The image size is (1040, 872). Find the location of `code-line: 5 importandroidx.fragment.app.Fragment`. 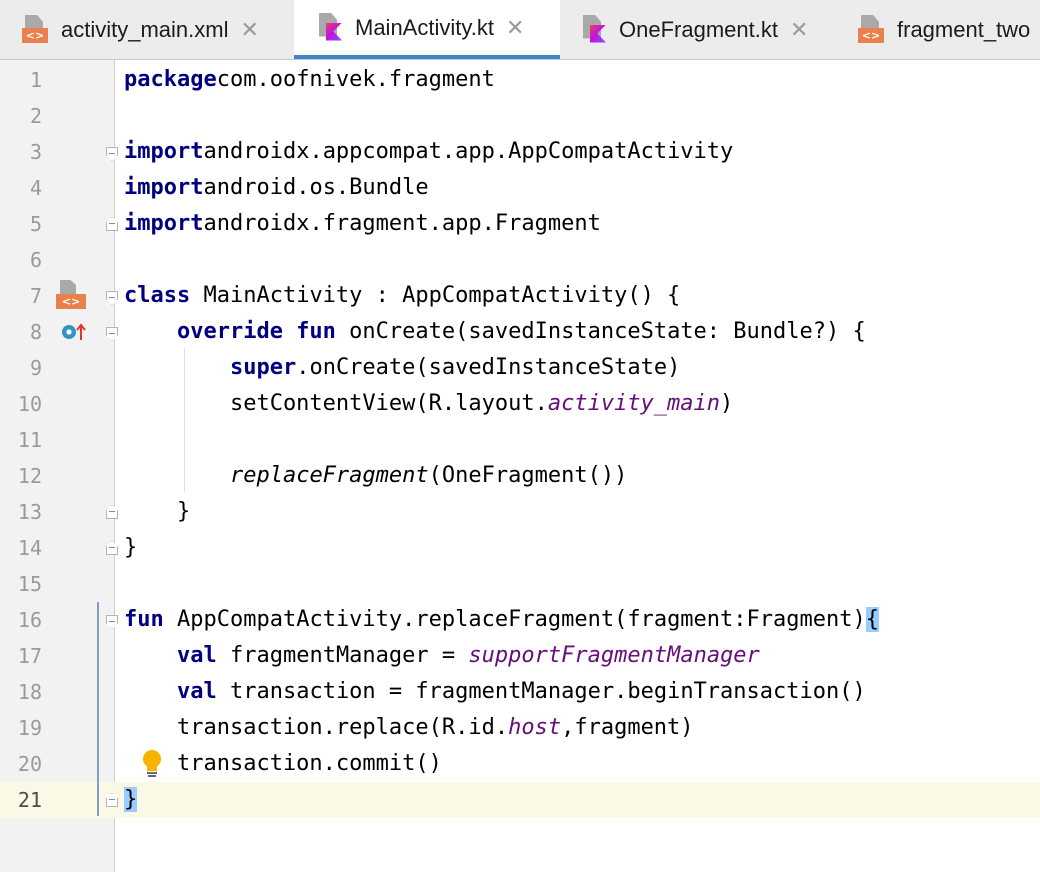

code-line: 5 importandroidx.fragment.app.Fragment is located at coordinates (520, 224).